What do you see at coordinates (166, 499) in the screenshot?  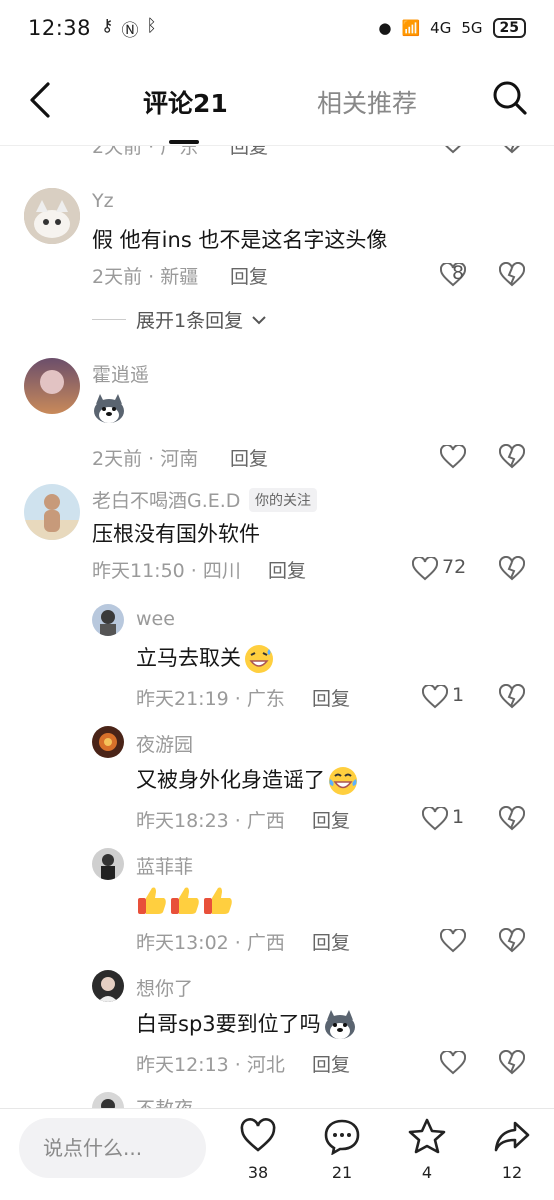 I see `commenter-name: 老白不喝酒G.E.D` at bounding box center [166, 499].